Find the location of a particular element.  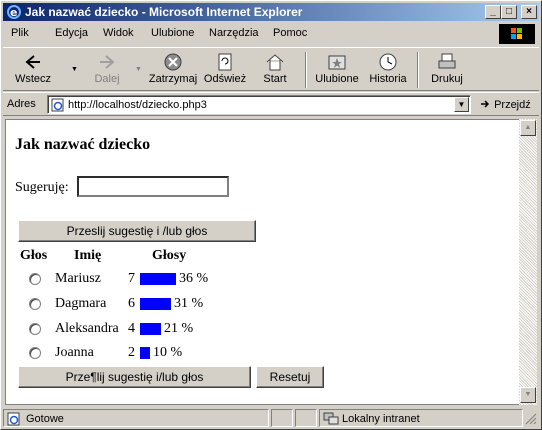

submit-button-bottom: Prze¶lij sugestię i/lub głos is located at coordinates (134, 377).